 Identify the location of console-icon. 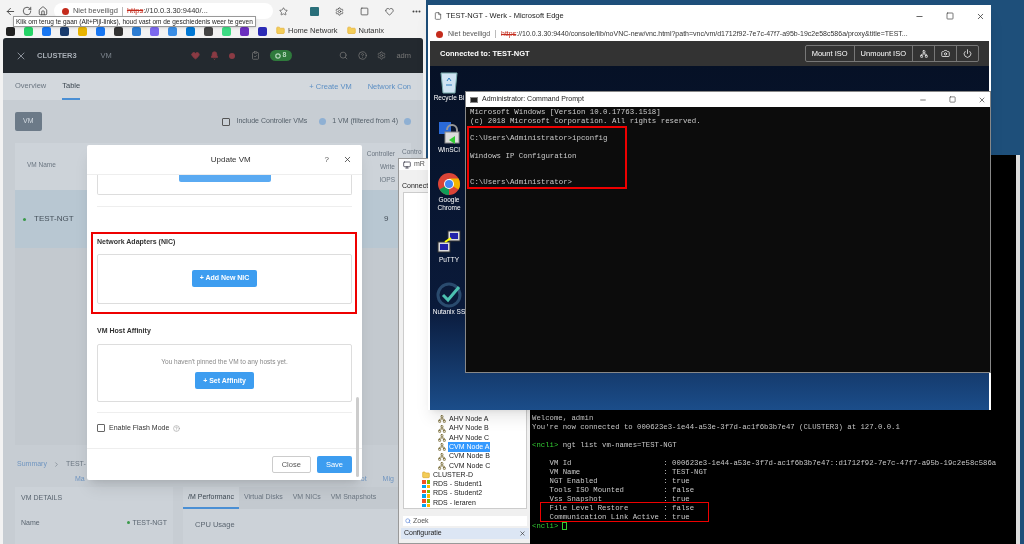
(474, 99).